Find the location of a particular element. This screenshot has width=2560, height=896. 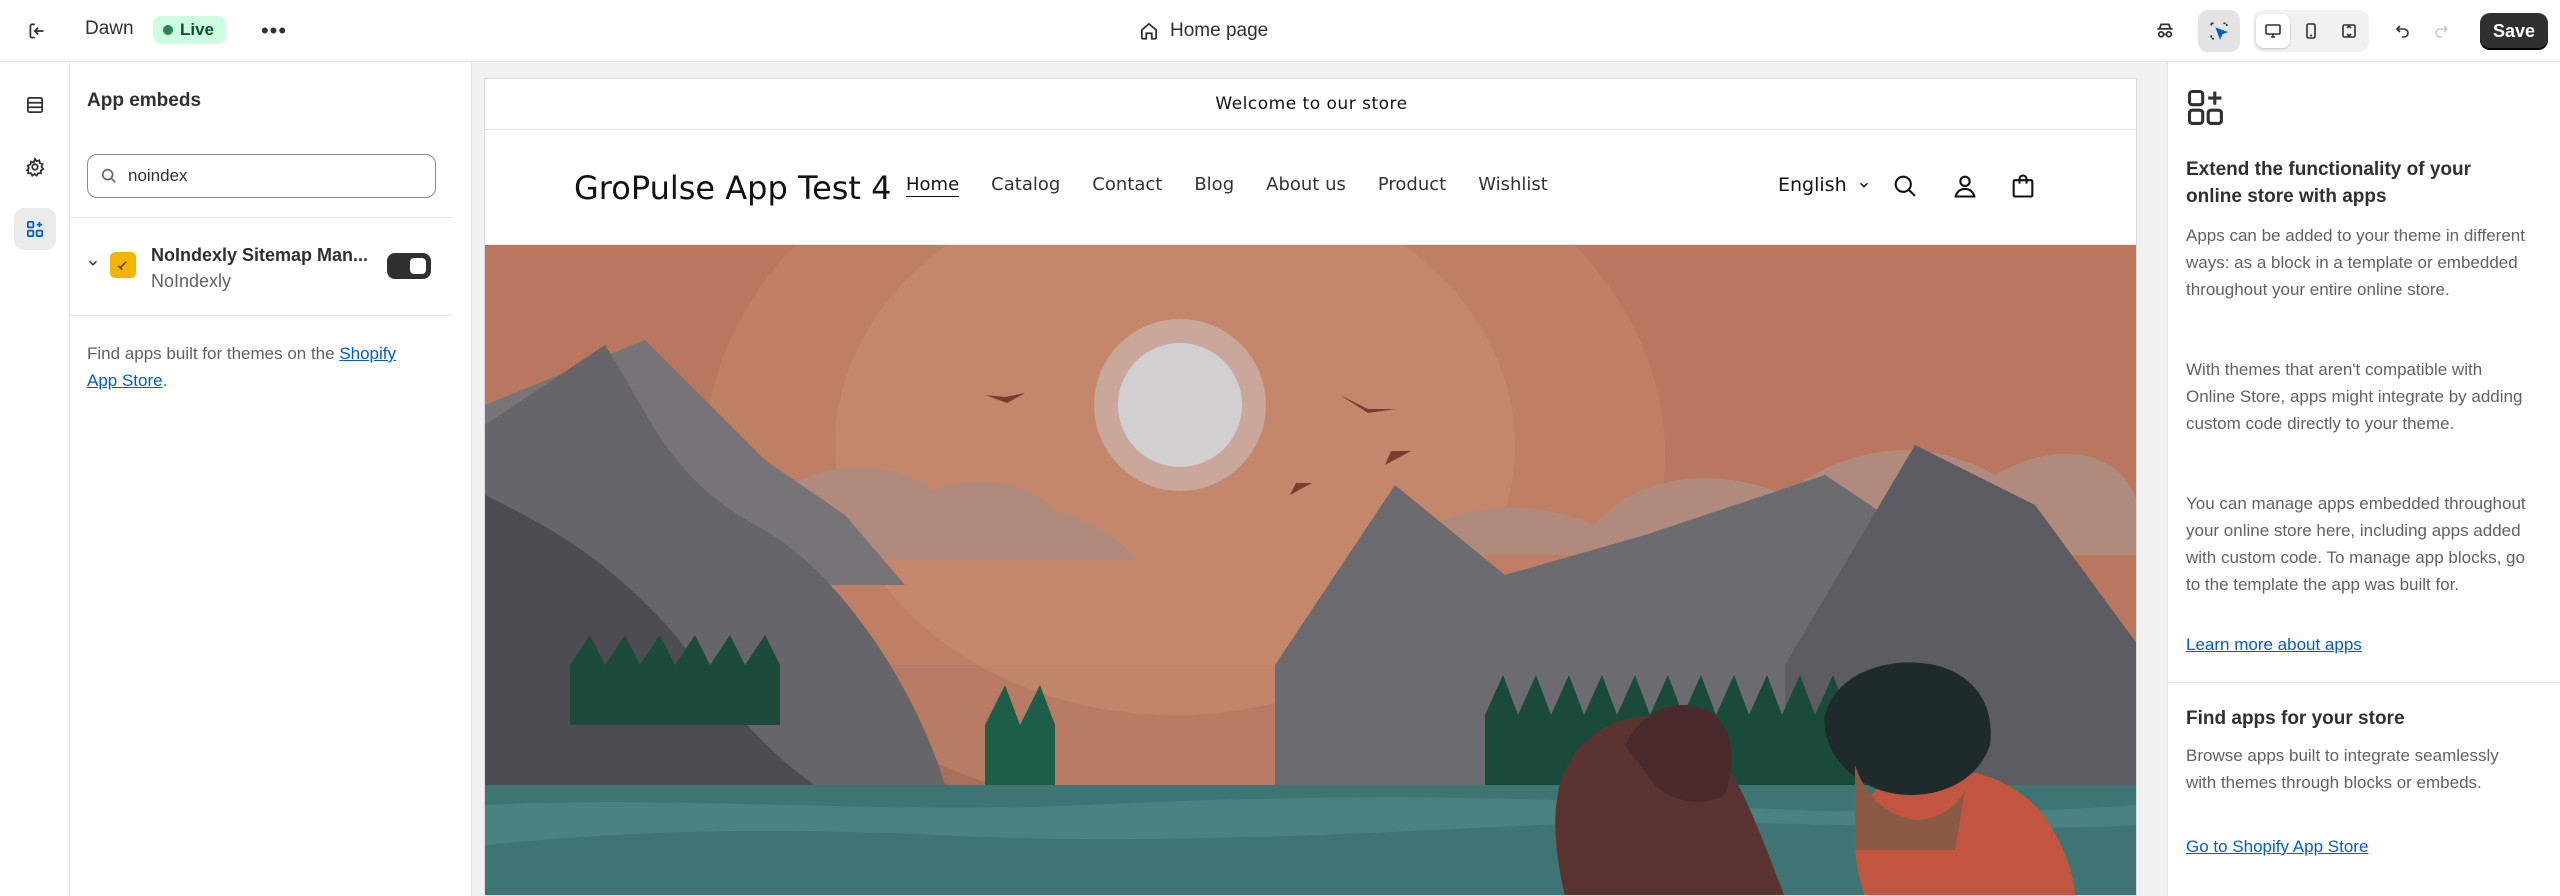

link-icon is located at coordinates (122, 266).